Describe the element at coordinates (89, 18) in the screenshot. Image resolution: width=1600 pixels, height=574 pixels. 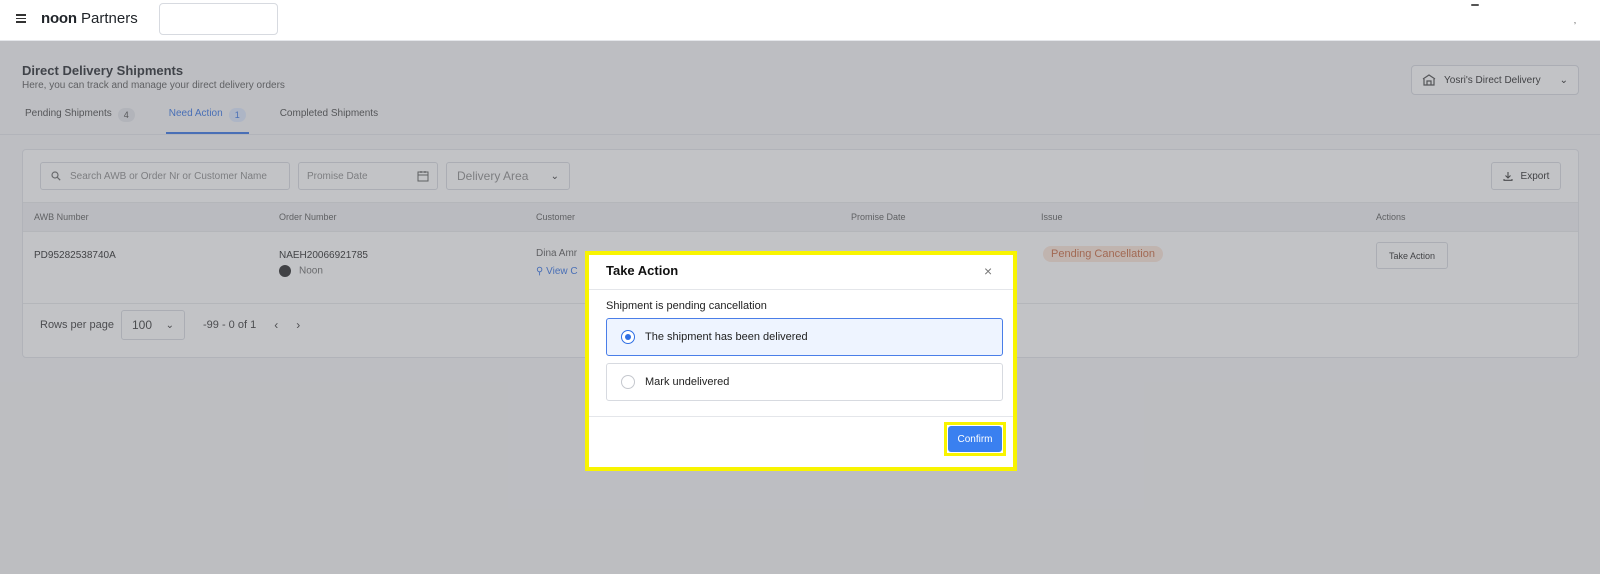
I see `logo: noon Partners` at that location.